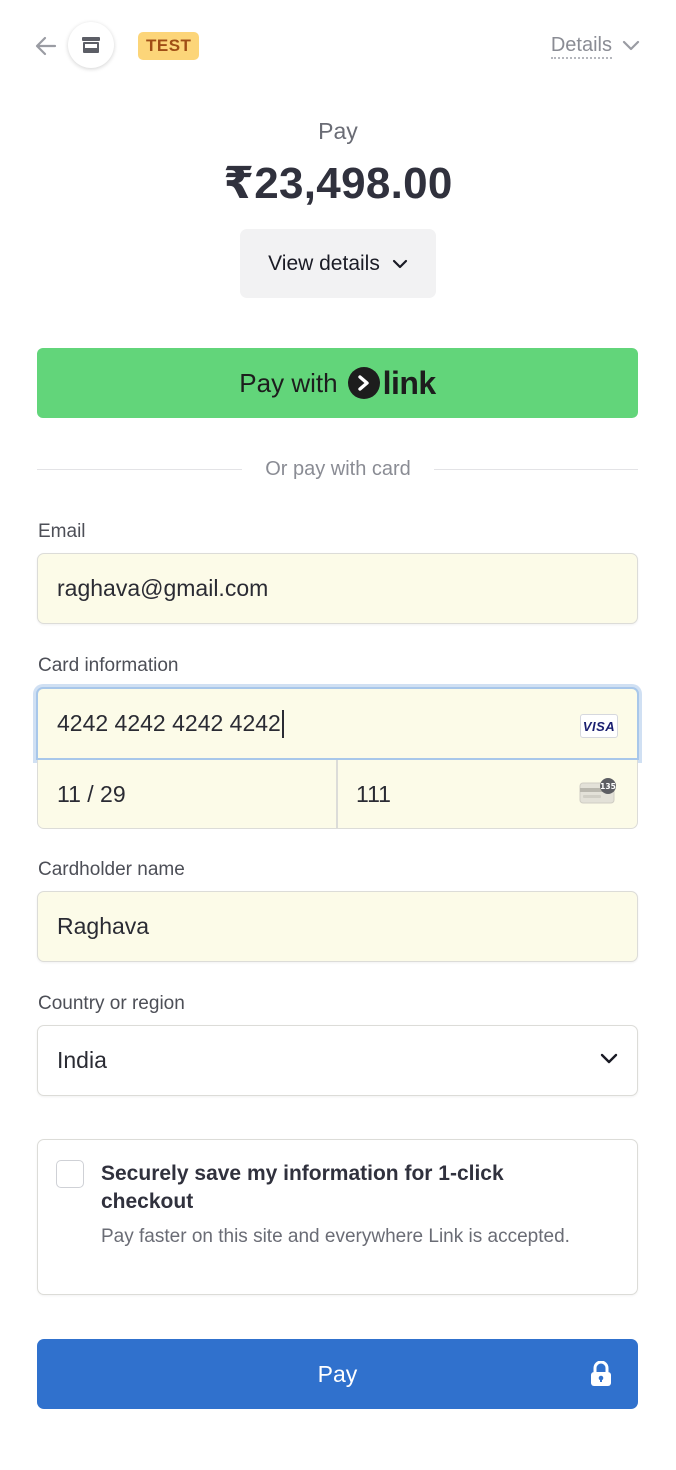 This screenshot has height=1470, width=676. I want to click on email-label: Email, so click(62, 531).